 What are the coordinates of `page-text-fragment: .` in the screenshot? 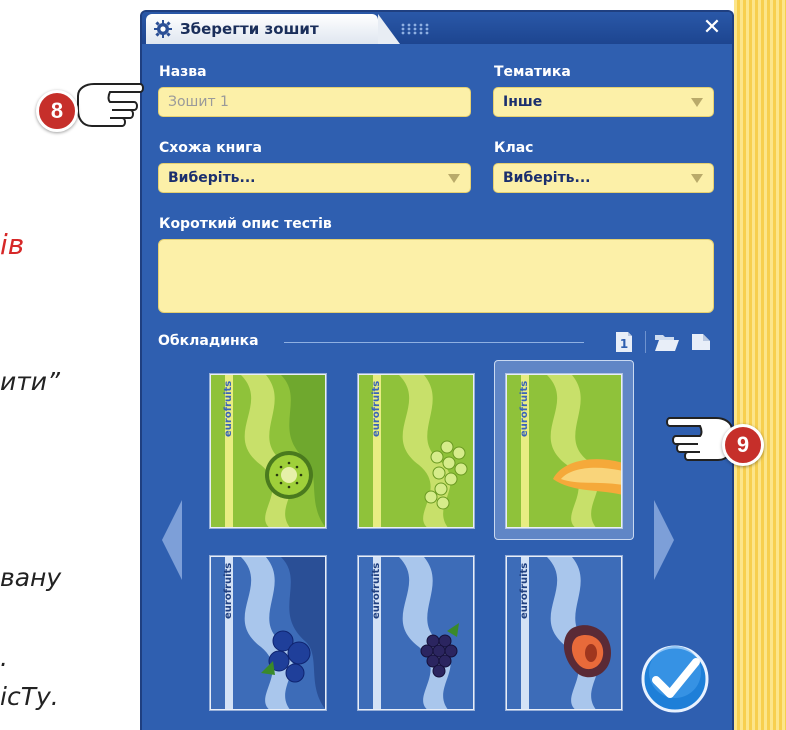 It's located at (4, 657).